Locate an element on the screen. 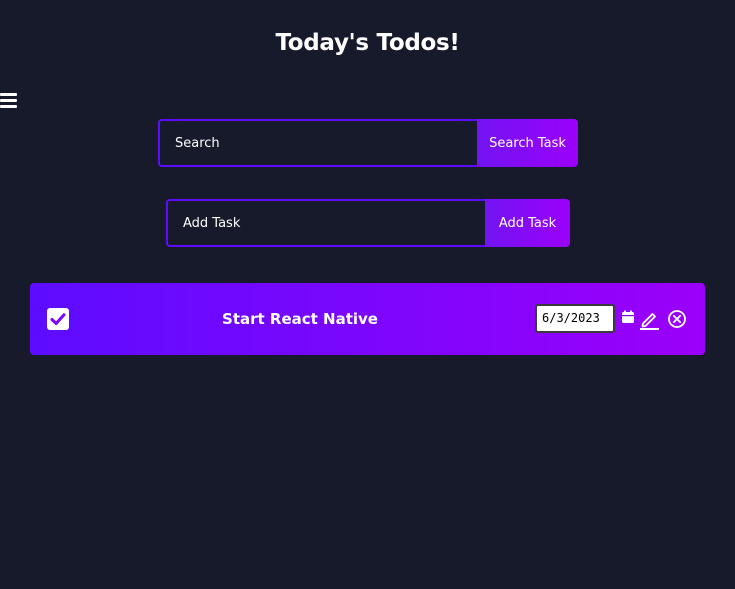  search-task-button: Search Task is located at coordinates (527, 143).